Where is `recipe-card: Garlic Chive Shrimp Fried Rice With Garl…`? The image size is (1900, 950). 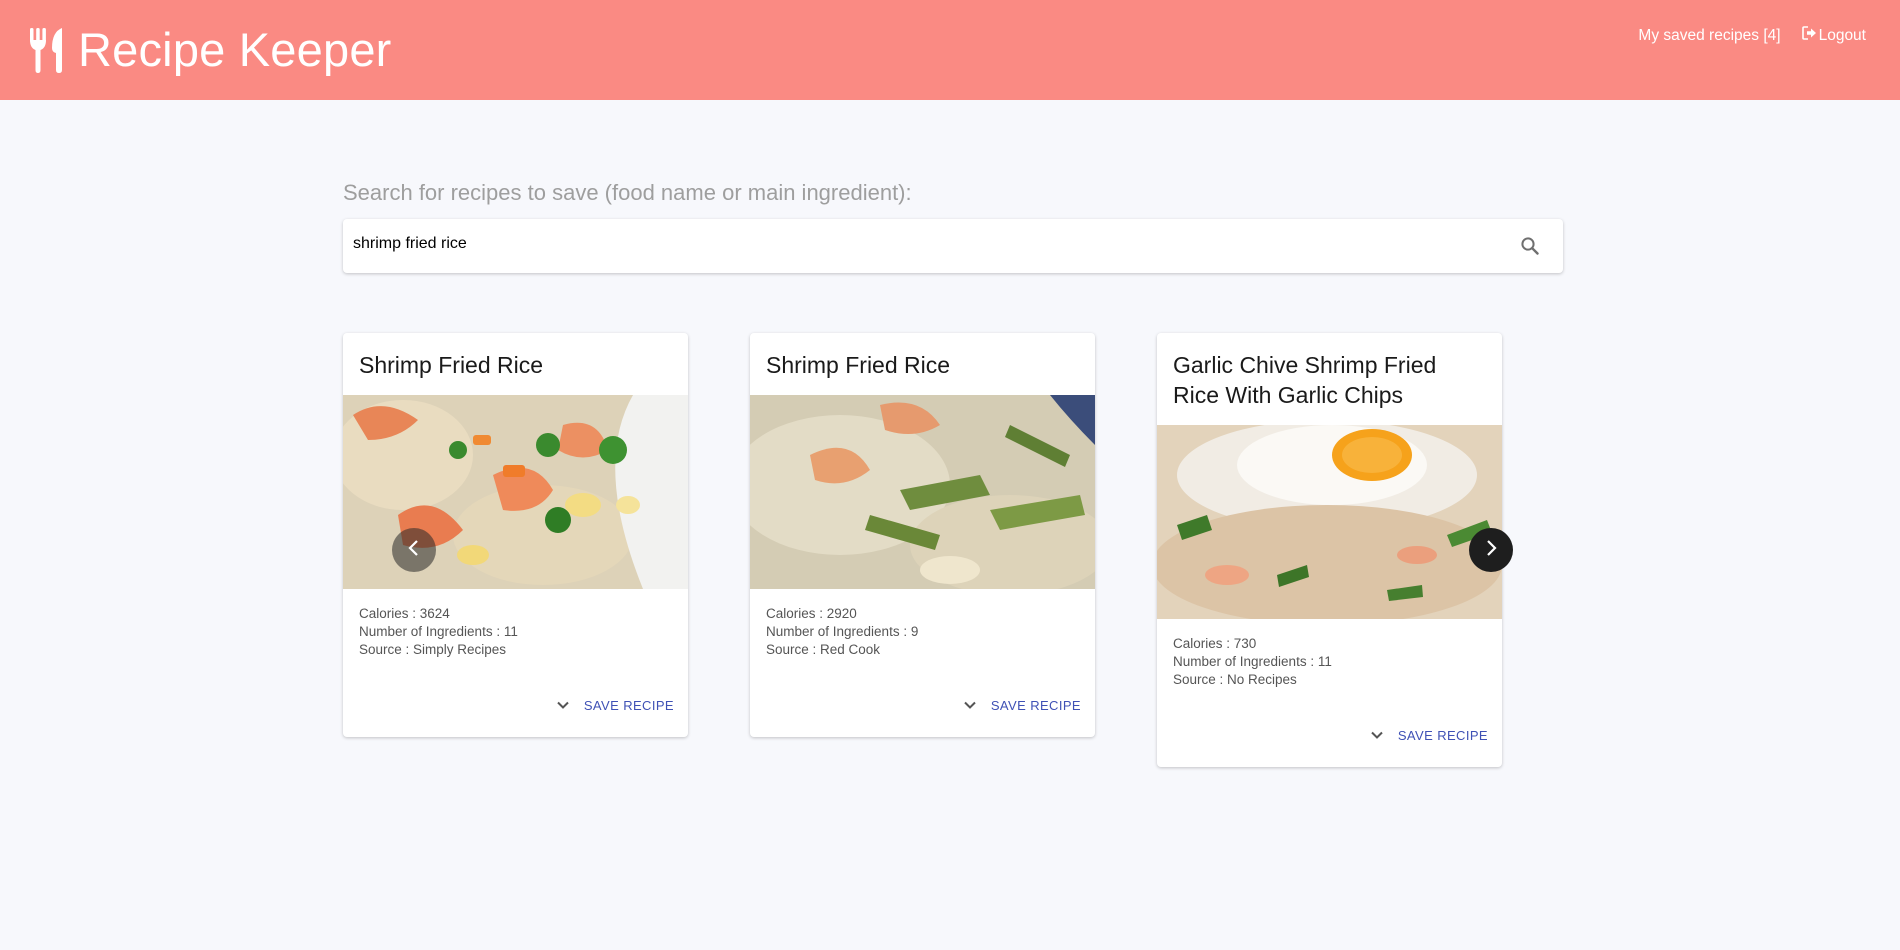
recipe-card: Garlic Chive Shrimp Fried Rice With Garl… is located at coordinates (1329, 550).